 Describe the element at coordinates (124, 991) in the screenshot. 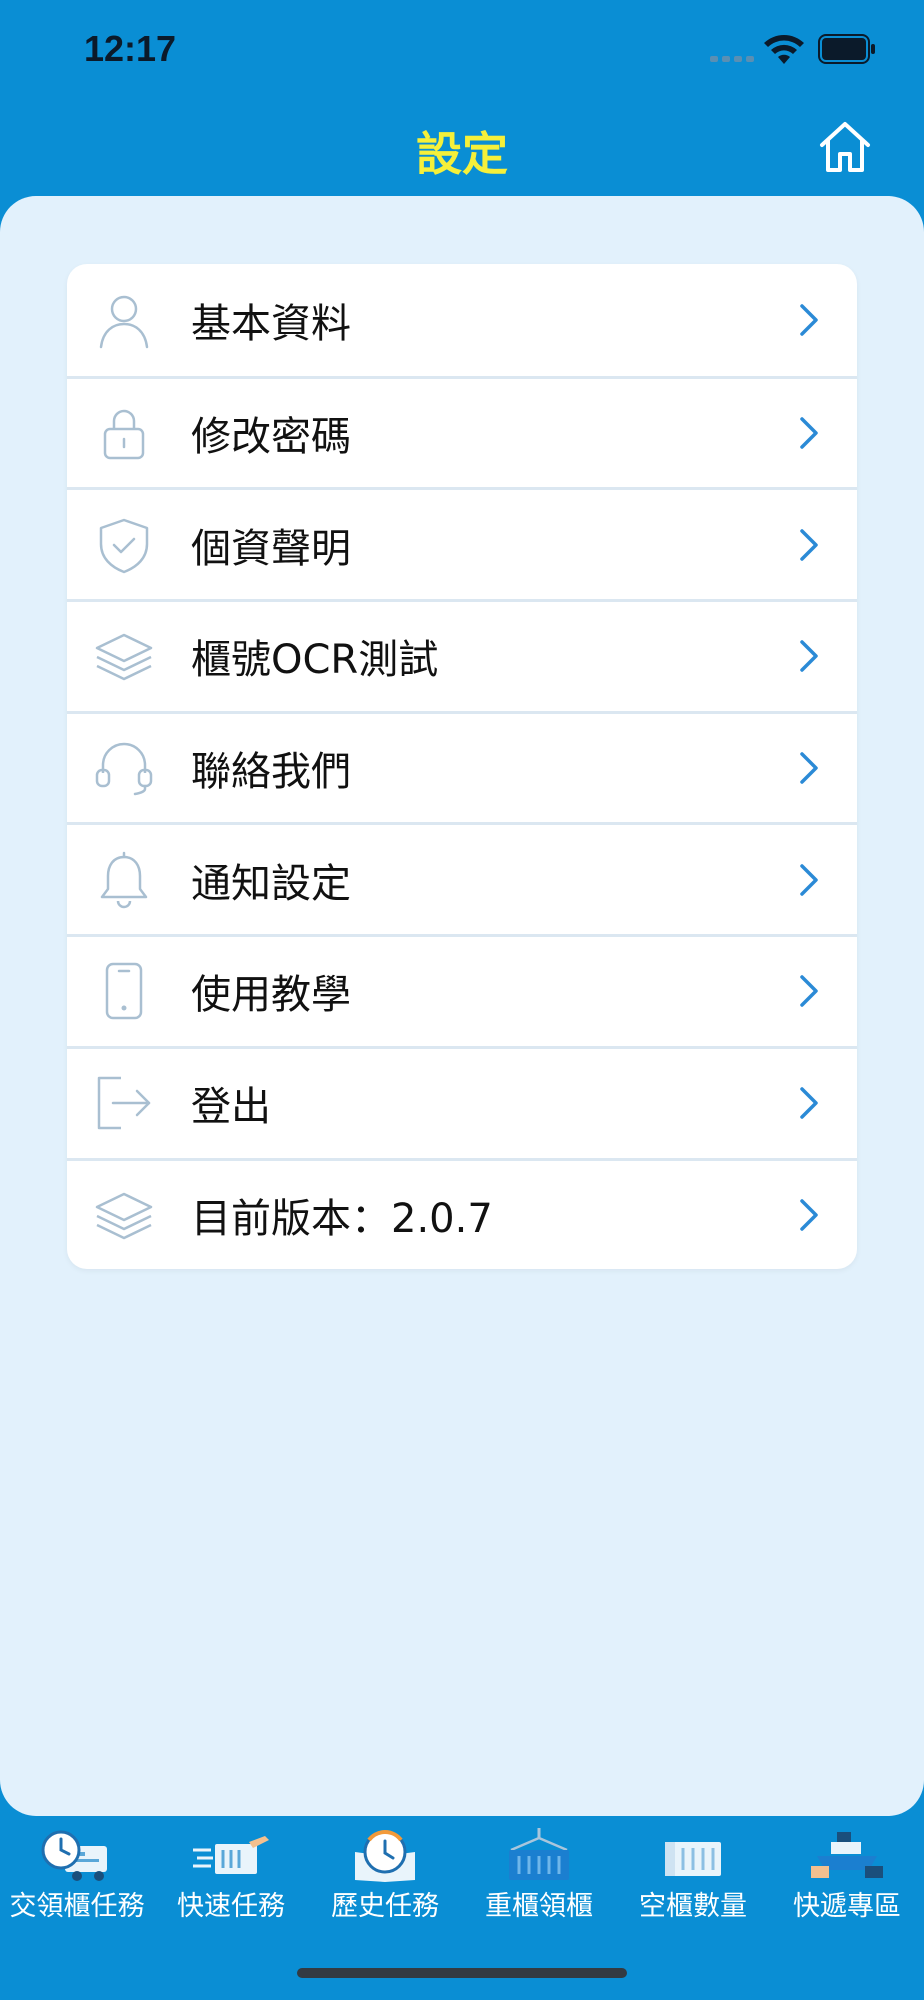

I see `phone-icon` at that location.